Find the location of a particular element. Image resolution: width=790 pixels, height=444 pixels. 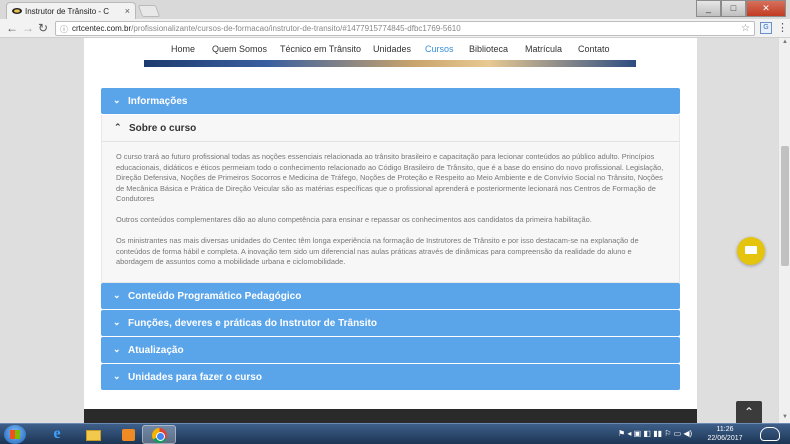

back-to-top-button: ⌃ is located at coordinates (749, 412).